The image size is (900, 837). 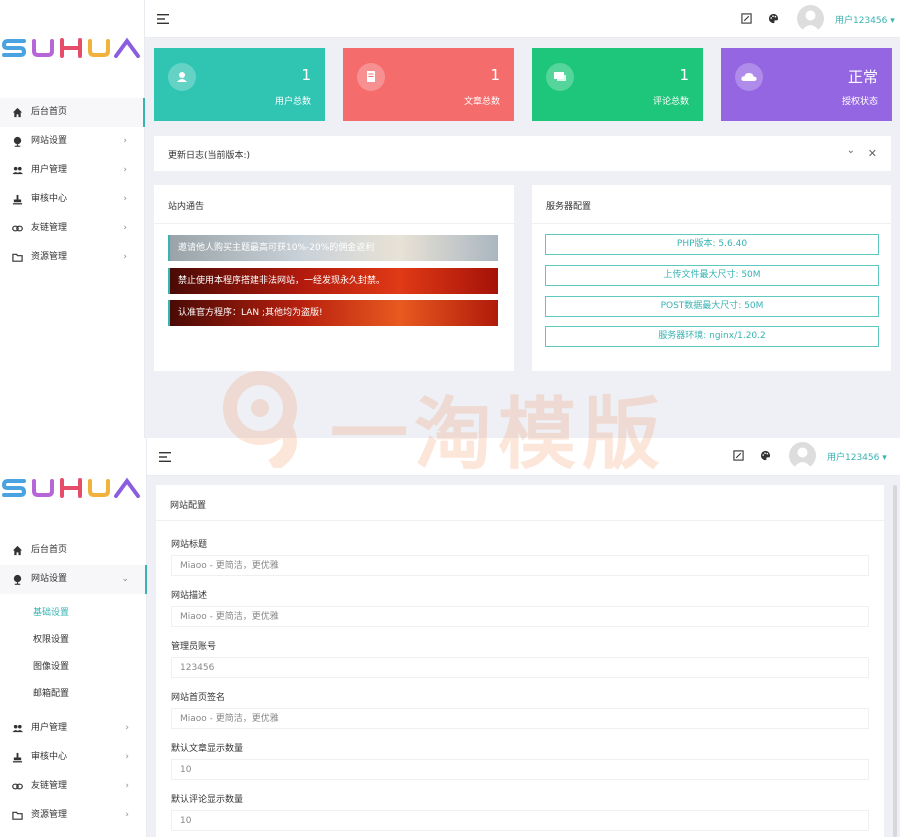 What do you see at coordinates (520, 718) in the screenshot?
I see `homepage-signature-input: Miaoo - 更简洁，更优雅` at bounding box center [520, 718].